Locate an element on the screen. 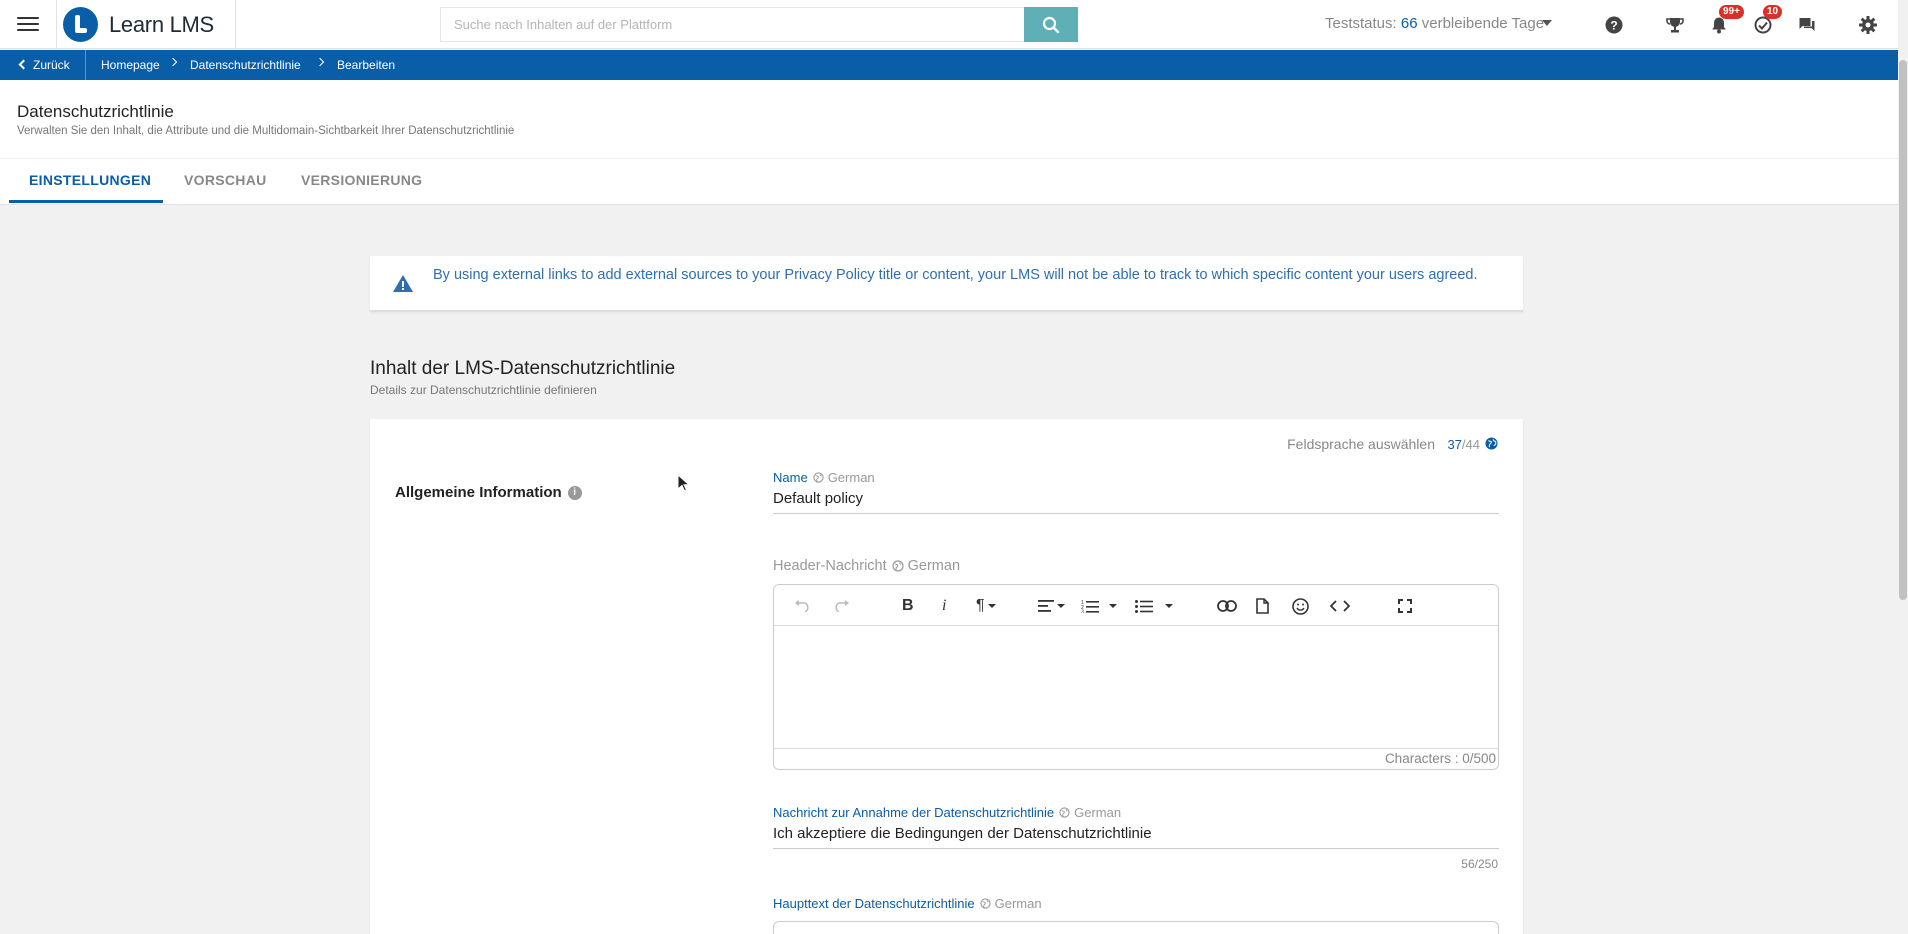 The width and height of the screenshot is (1908, 934). info-icon: i is located at coordinates (574, 493).